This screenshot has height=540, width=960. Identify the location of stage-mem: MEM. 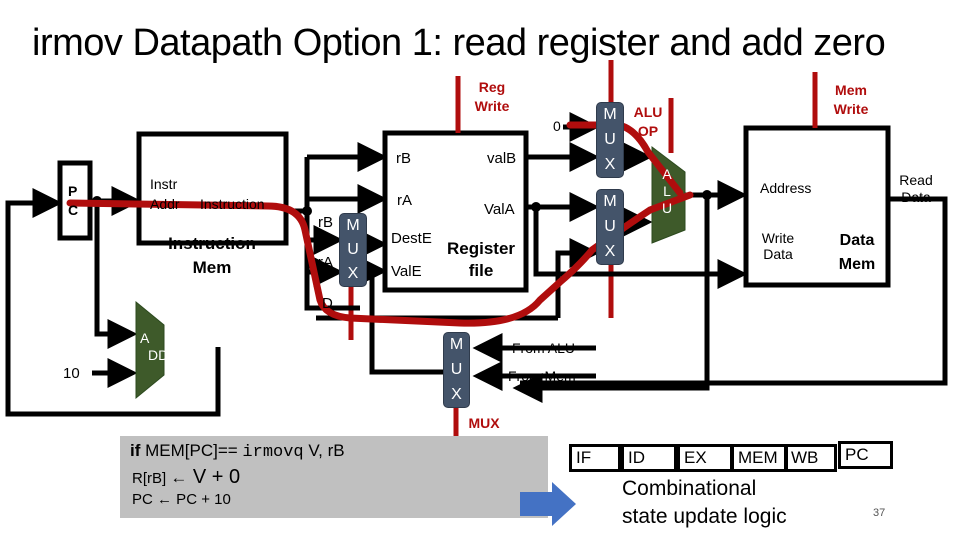
(759, 458).